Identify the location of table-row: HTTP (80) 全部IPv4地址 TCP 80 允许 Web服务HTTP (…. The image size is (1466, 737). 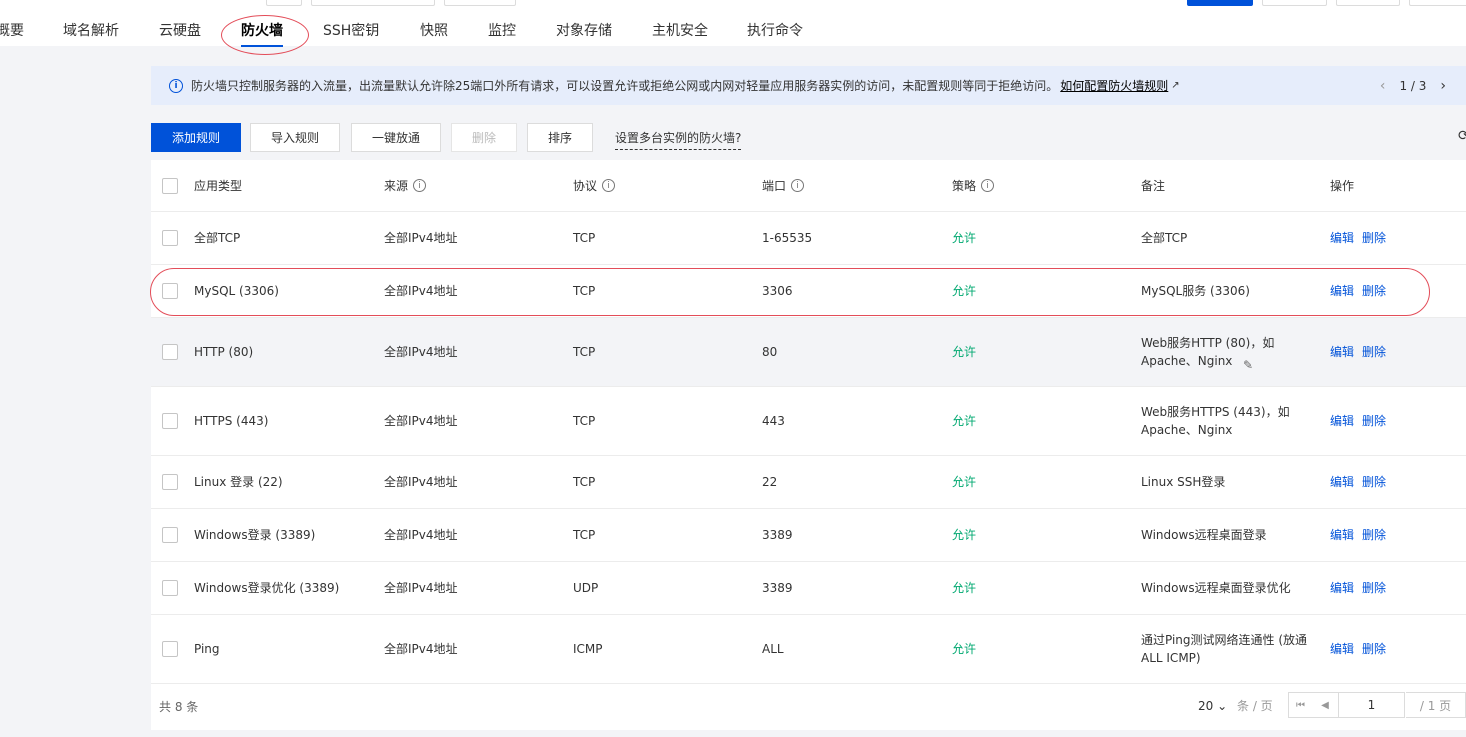
(808, 352).